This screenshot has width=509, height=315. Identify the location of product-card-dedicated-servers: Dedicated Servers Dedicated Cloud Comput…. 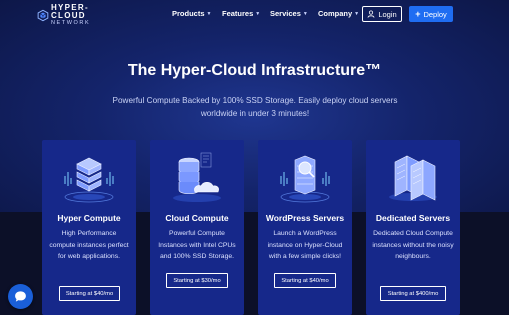
(413, 227).